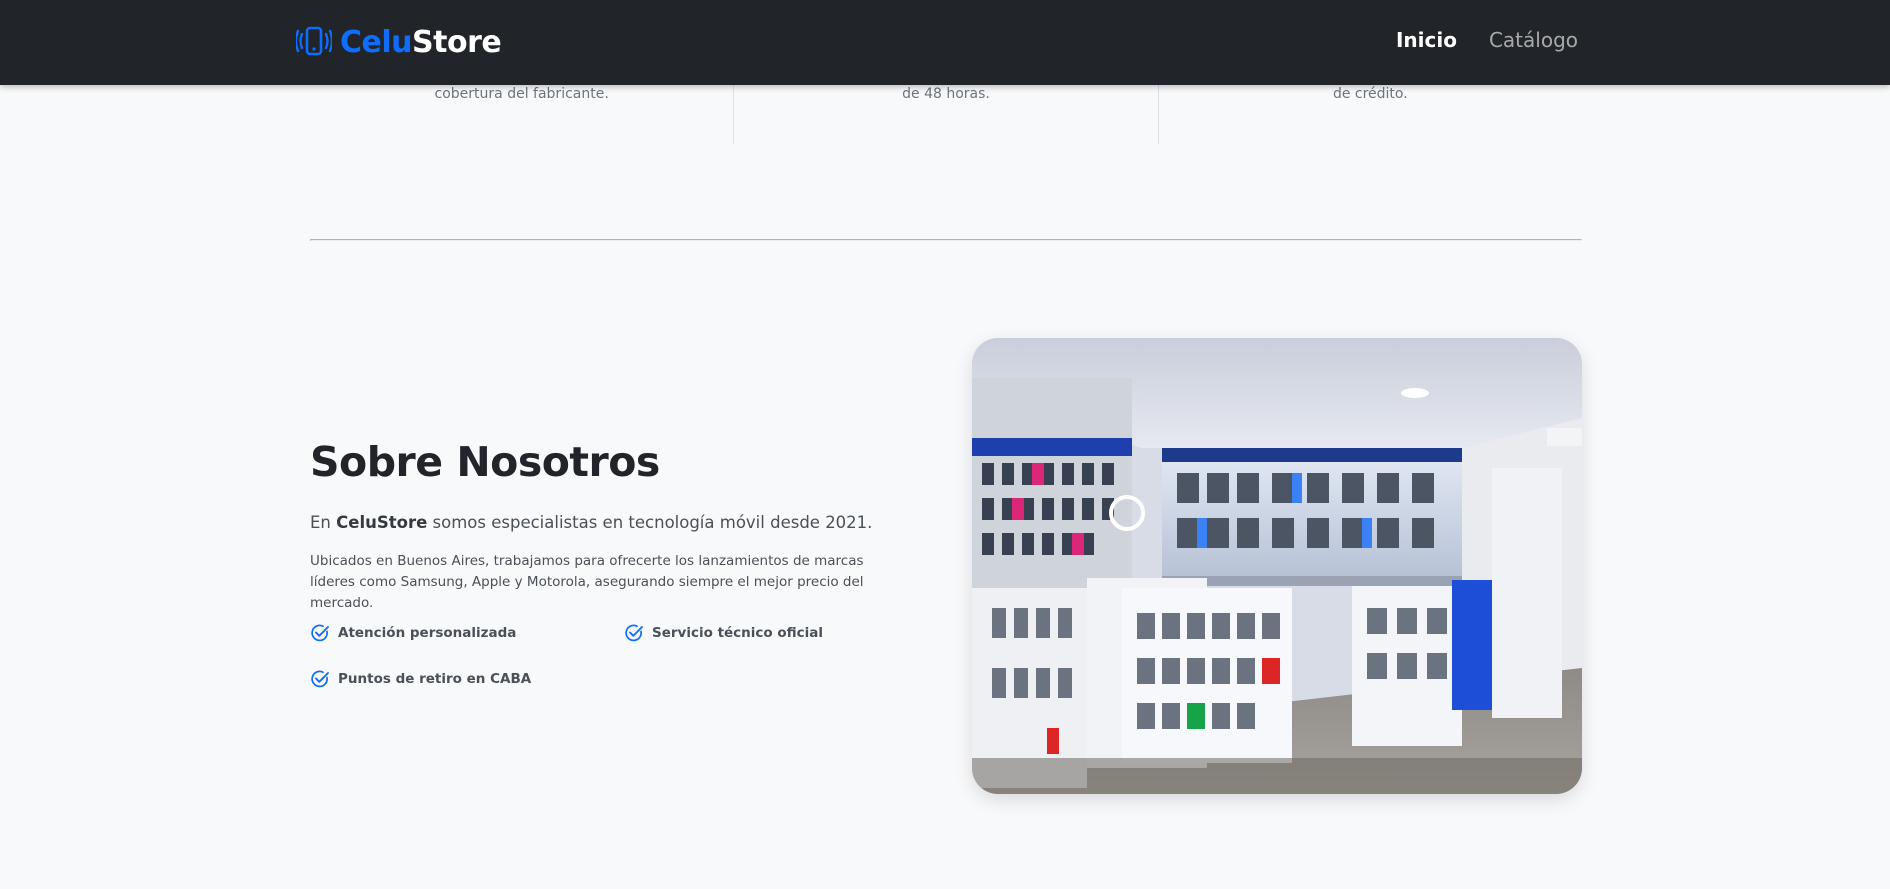 The image size is (1890, 889). What do you see at coordinates (521, 94) in the screenshot?
I see `feature-text: cobertura del fabricante.` at bounding box center [521, 94].